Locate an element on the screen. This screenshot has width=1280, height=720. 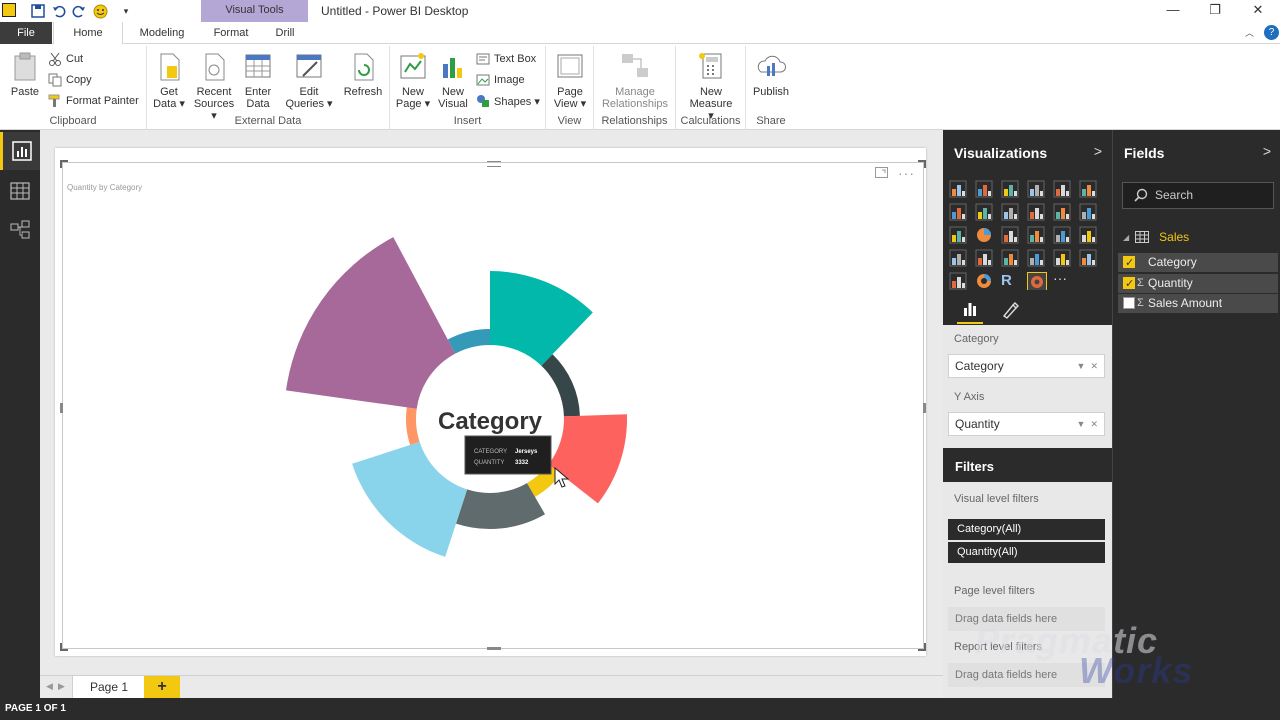
stacked-area-chart-icon is located at coordinates (1011, 213).